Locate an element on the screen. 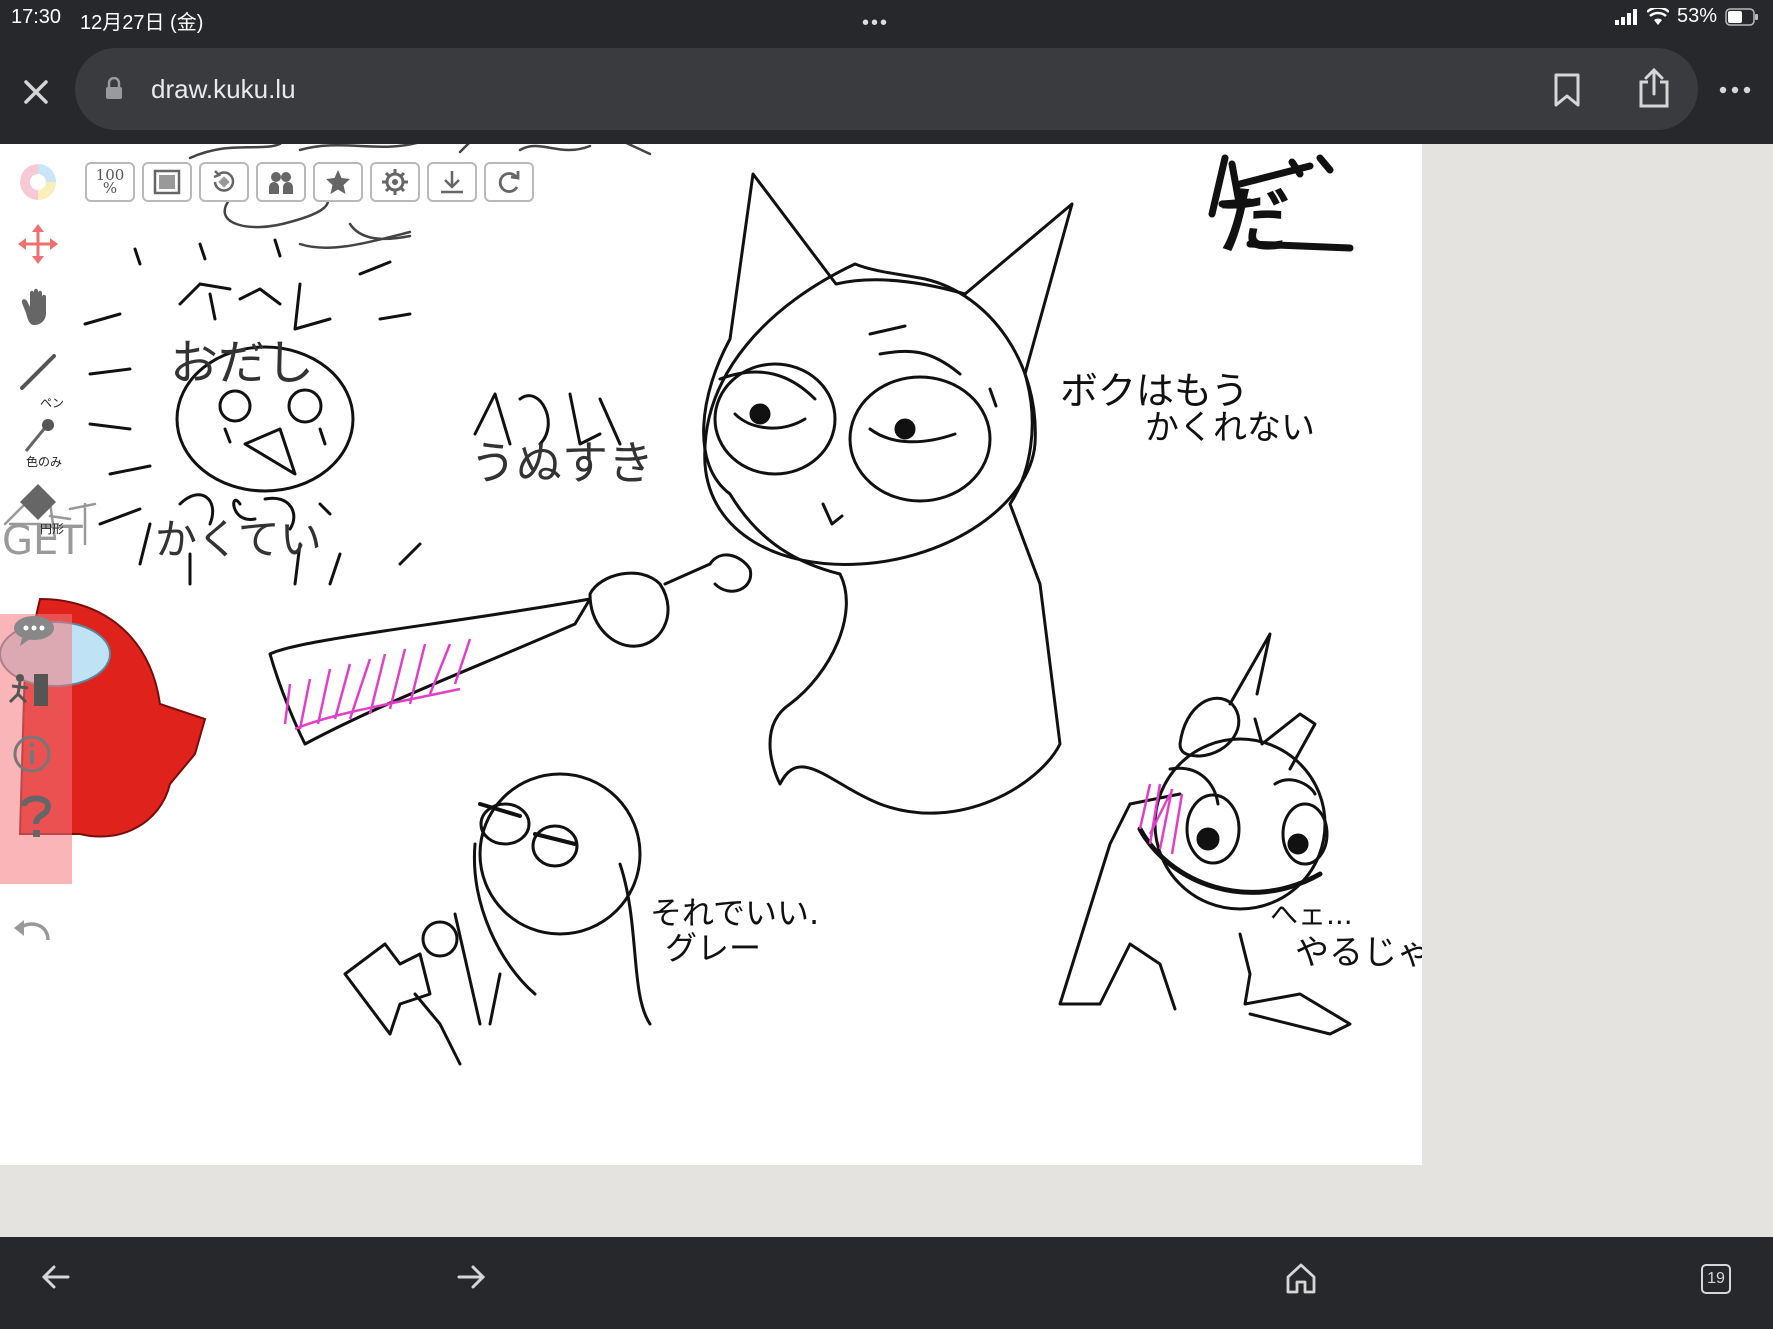  browser-toolbar: draw.kuku.lu is located at coordinates (886, 95).